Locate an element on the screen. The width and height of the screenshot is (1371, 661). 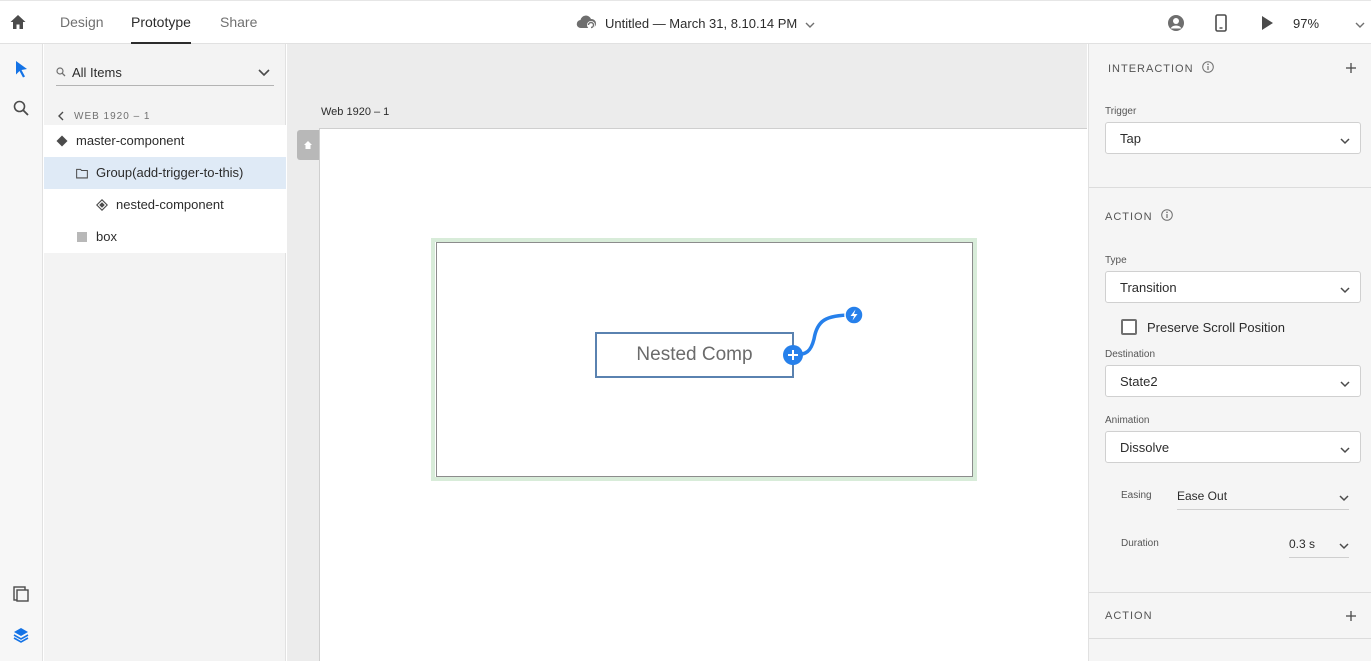
select-tool-icon is located at coordinates (21, 69).